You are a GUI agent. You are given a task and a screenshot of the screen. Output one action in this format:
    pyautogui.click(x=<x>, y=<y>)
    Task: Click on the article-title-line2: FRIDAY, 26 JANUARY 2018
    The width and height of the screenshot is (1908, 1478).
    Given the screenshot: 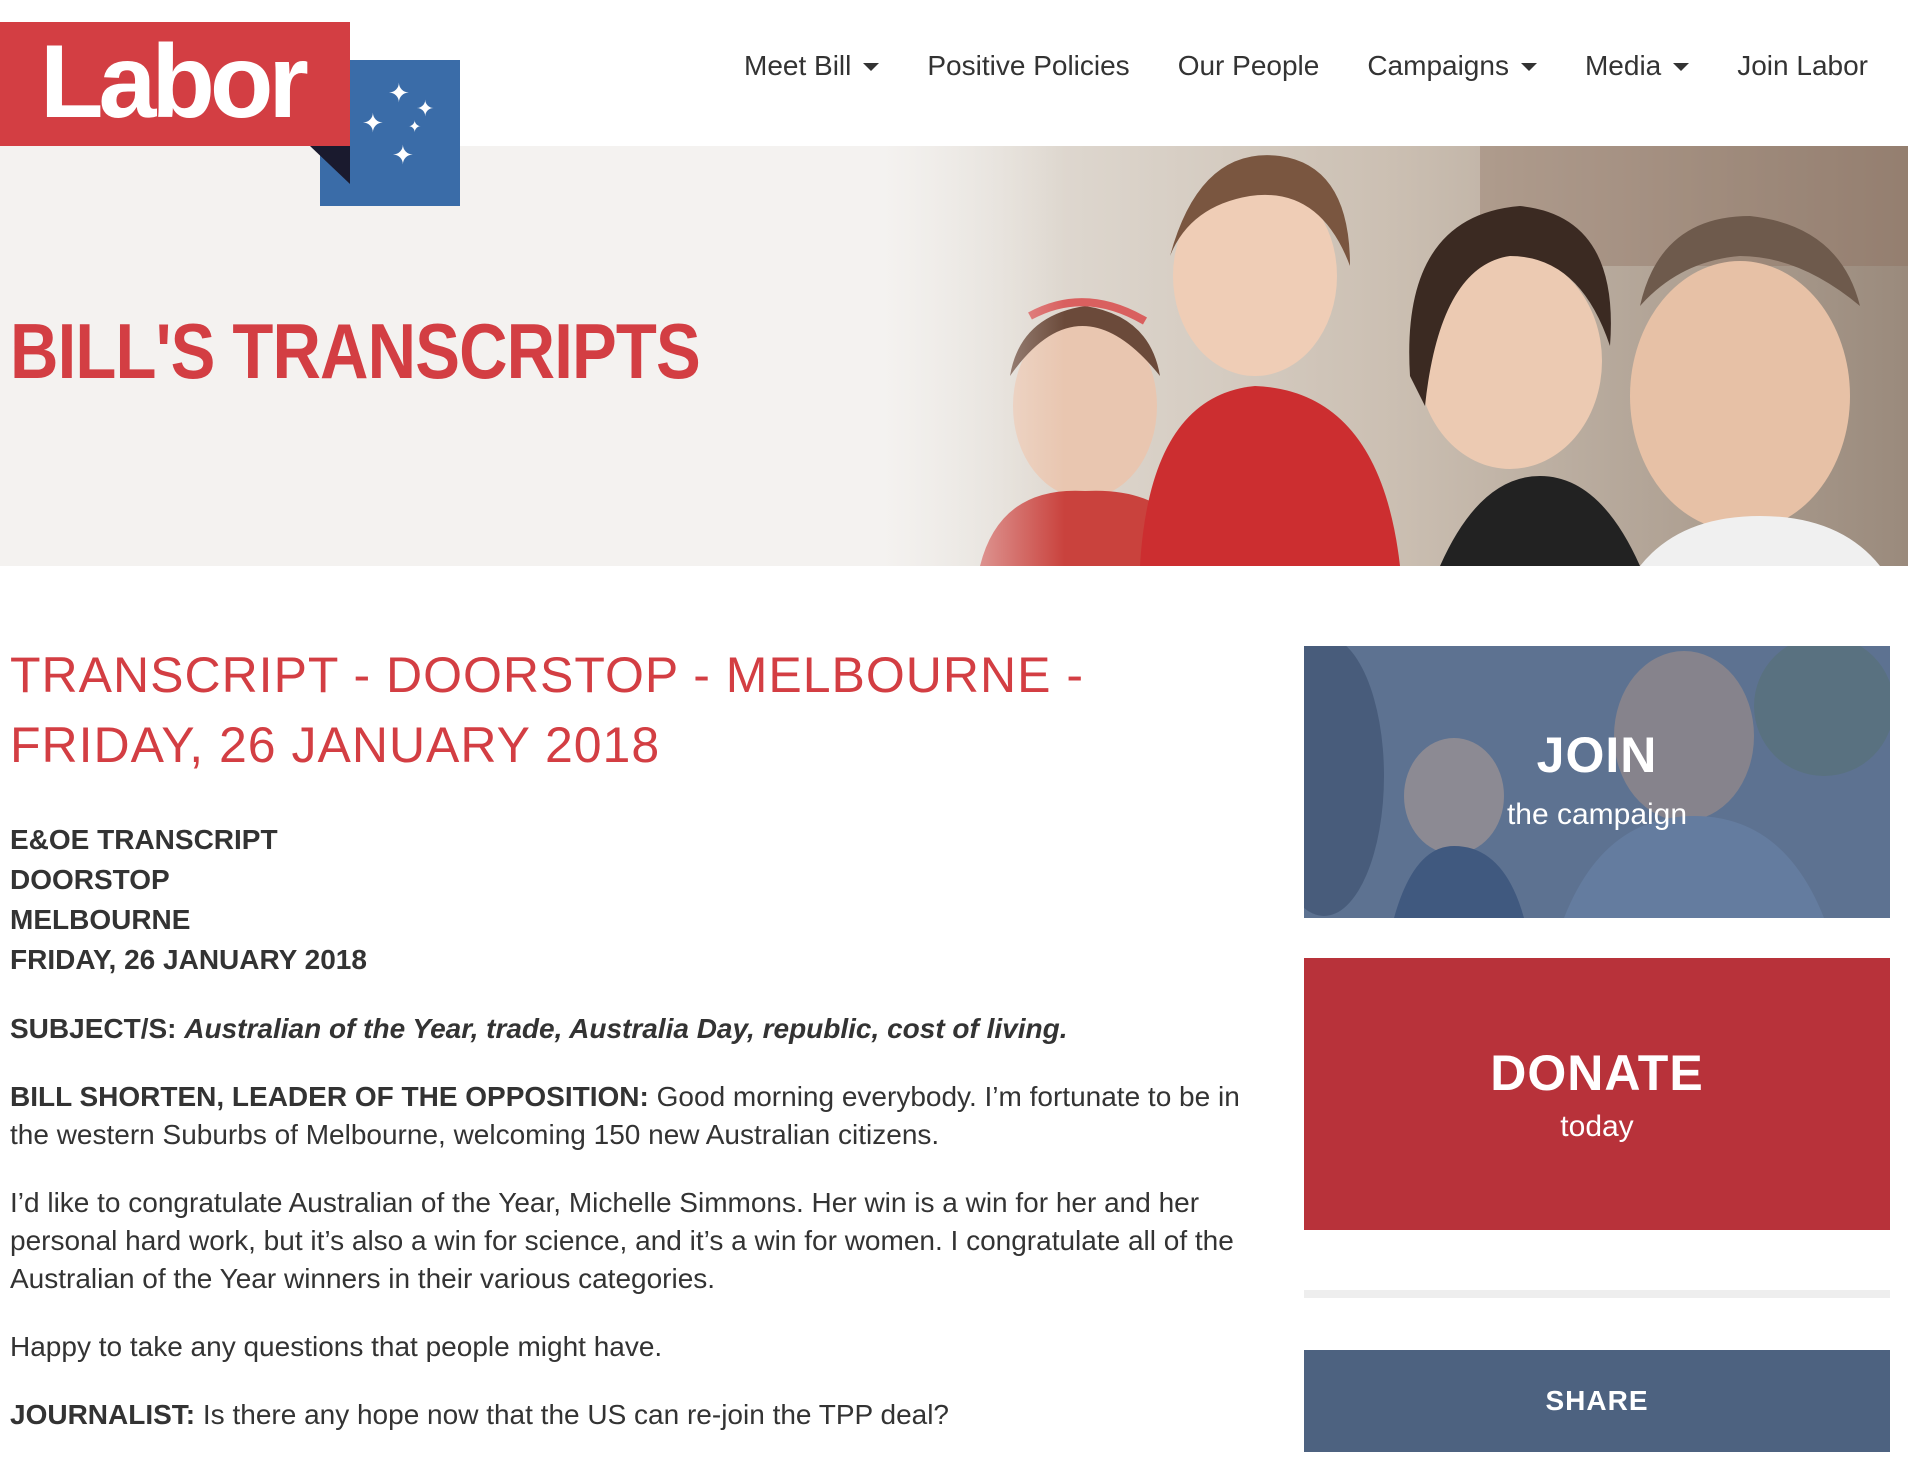 What is the action you would take?
    pyautogui.click(x=335, y=745)
    